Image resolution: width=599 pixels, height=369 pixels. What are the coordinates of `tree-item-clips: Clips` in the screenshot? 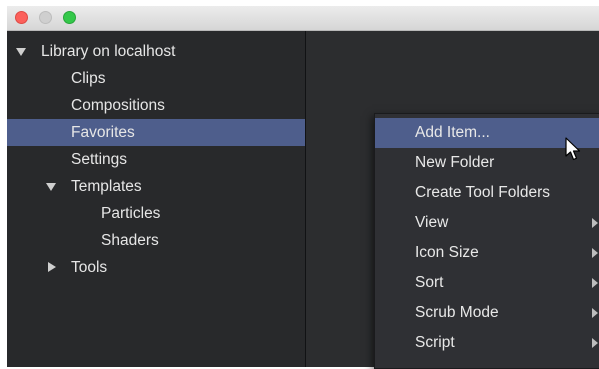 It's located at (156, 78).